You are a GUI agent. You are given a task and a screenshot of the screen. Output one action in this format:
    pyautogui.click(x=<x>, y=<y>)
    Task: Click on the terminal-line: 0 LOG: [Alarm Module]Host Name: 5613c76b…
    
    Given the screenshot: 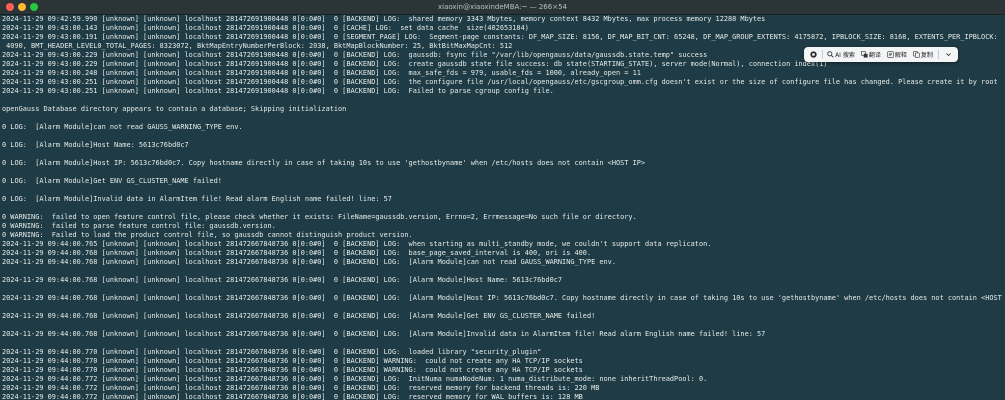 What is the action you would take?
    pyautogui.click(x=95, y=145)
    